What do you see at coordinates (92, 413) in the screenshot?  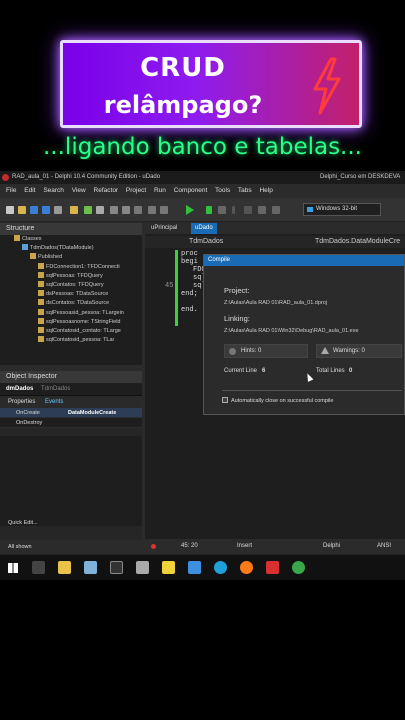 I see `event-handler: DataModuleCreate` at bounding box center [92, 413].